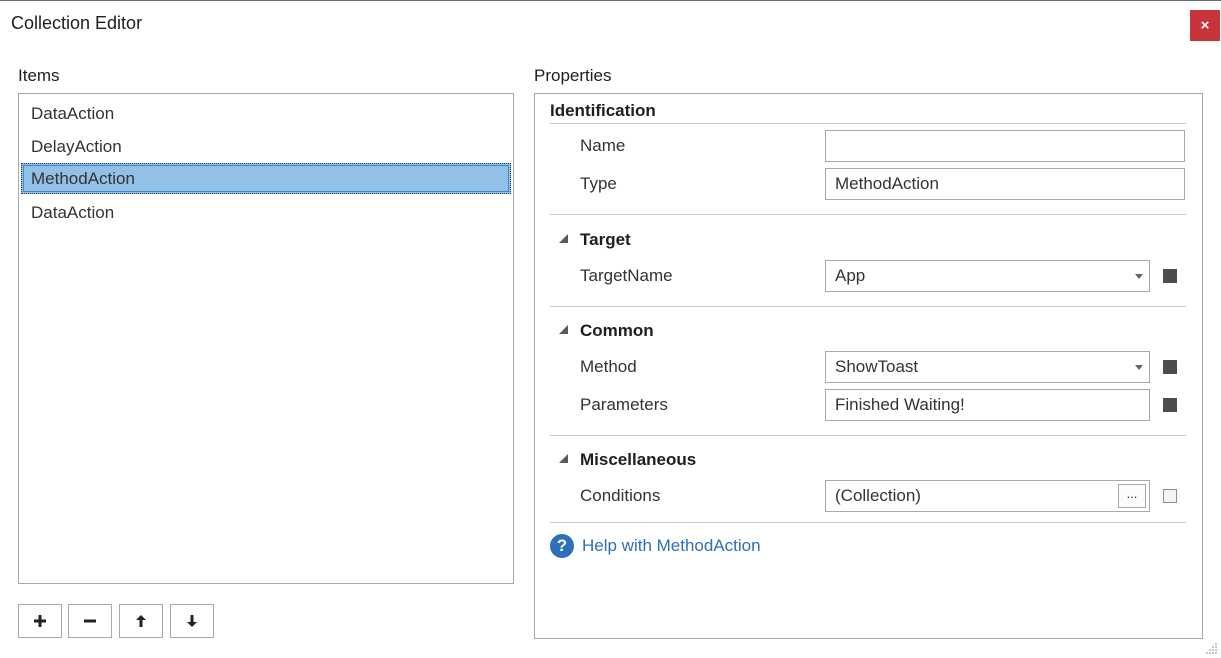  I want to click on remove-button, so click(90, 621).